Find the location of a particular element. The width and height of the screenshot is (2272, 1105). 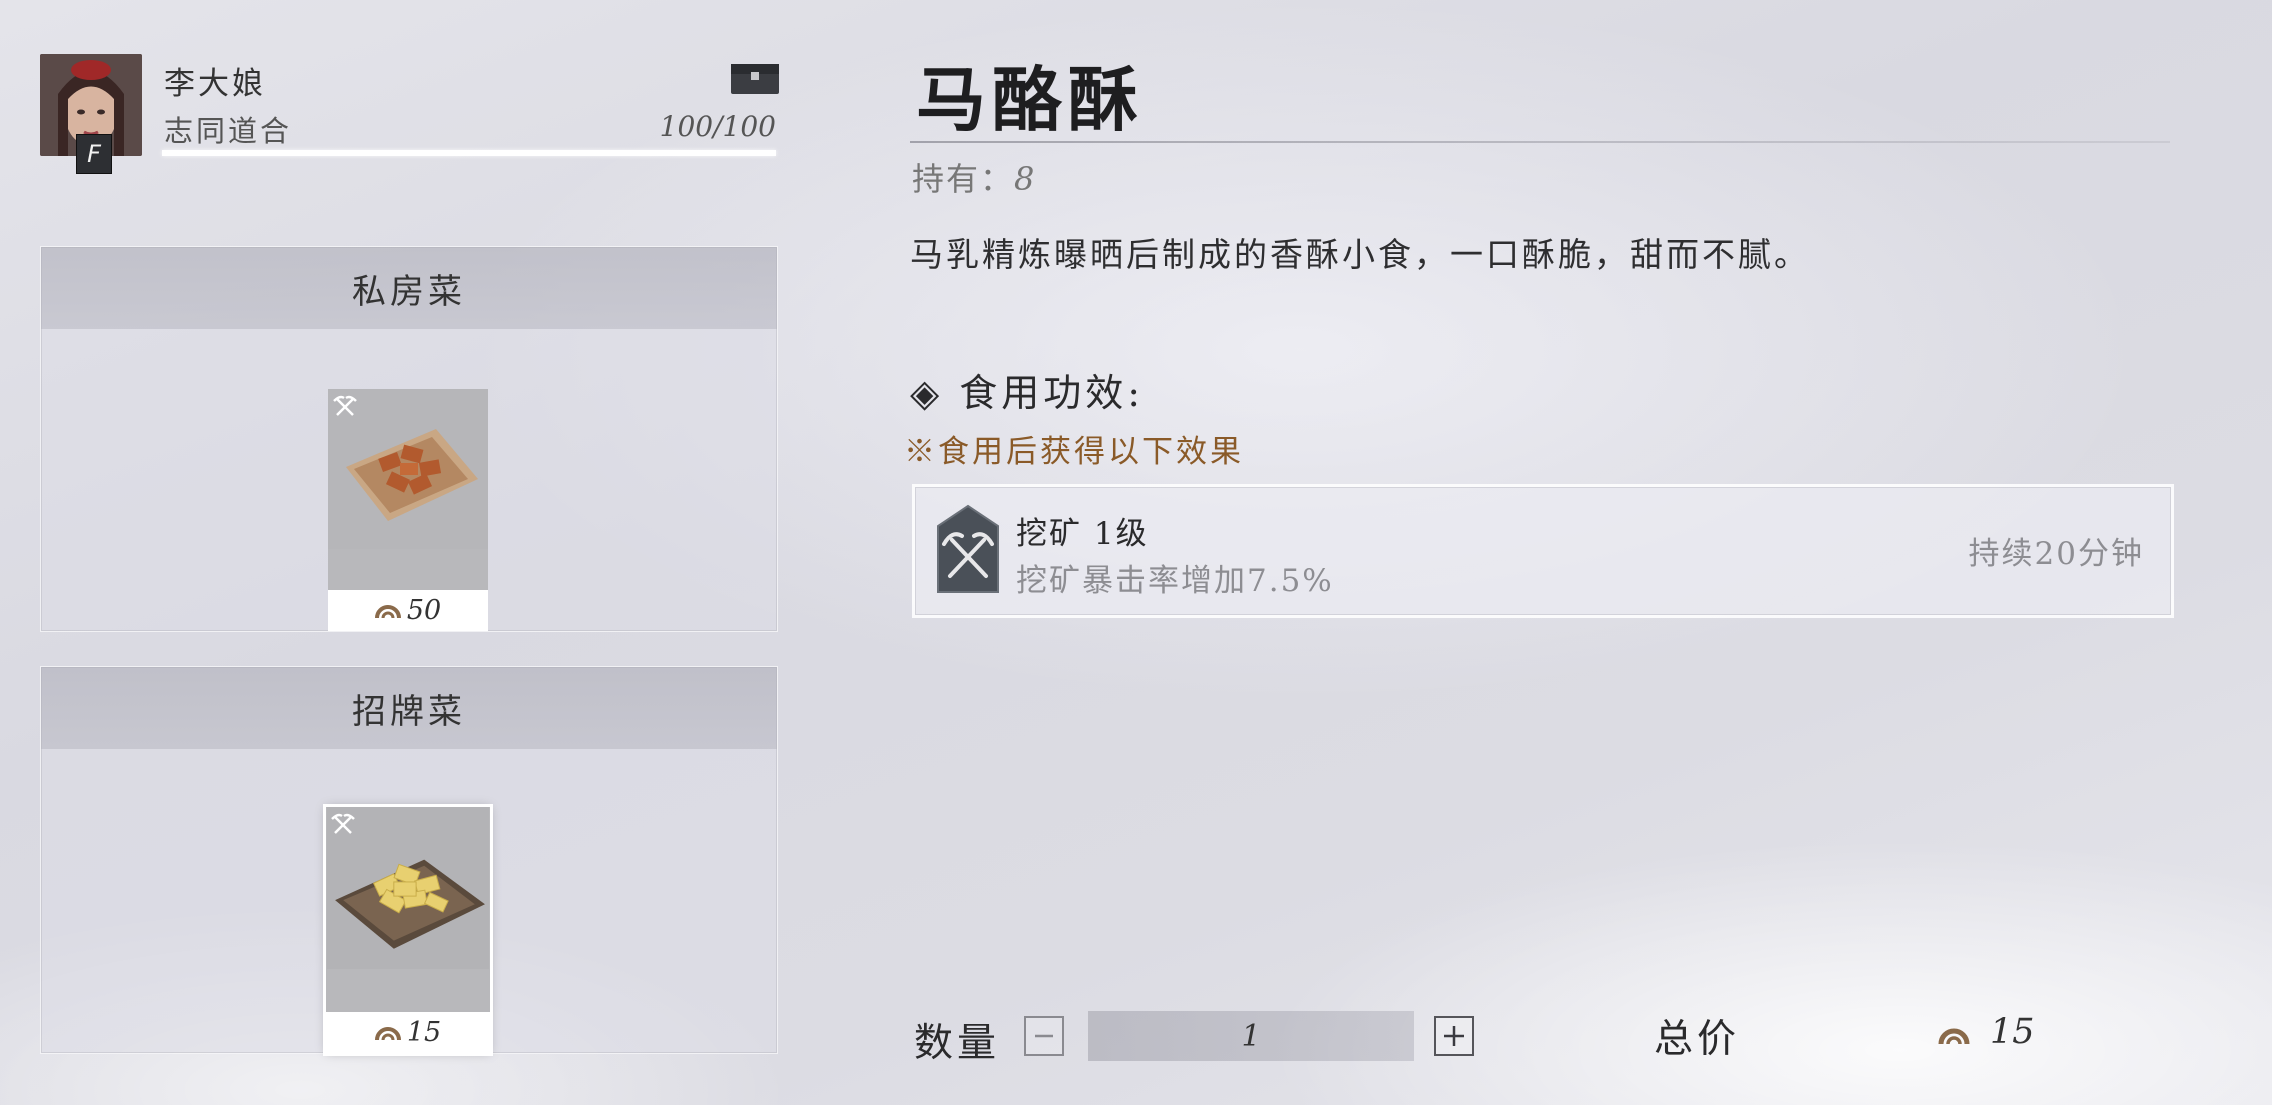

shelf-signature-dishes: 招牌菜 15 is located at coordinates (409, 861).